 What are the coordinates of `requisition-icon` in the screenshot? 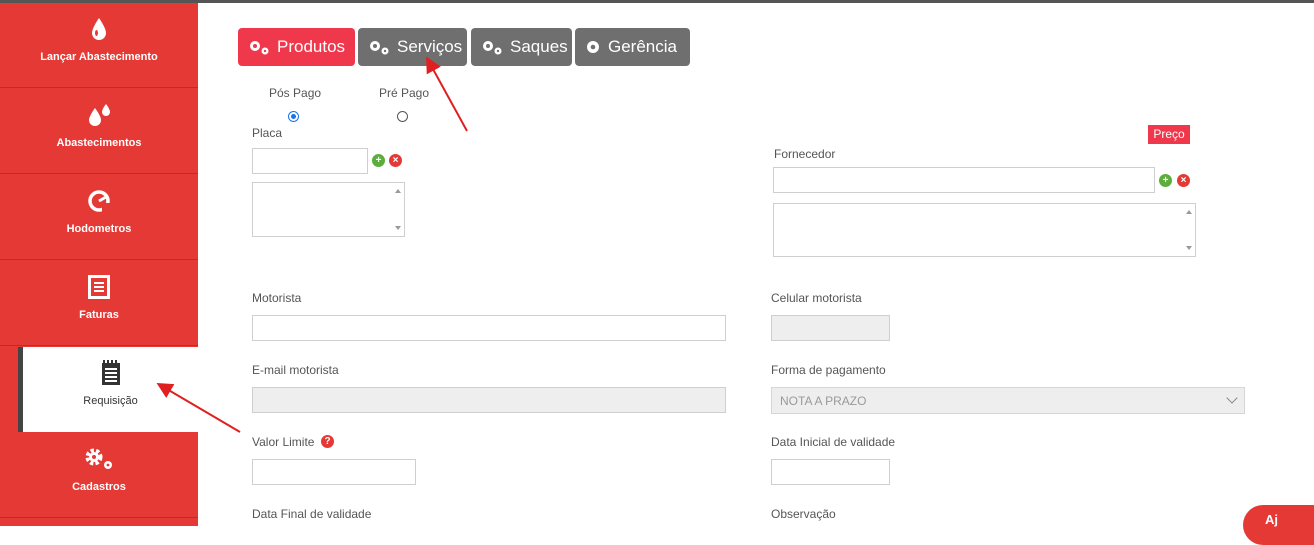 It's located at (110, 373).